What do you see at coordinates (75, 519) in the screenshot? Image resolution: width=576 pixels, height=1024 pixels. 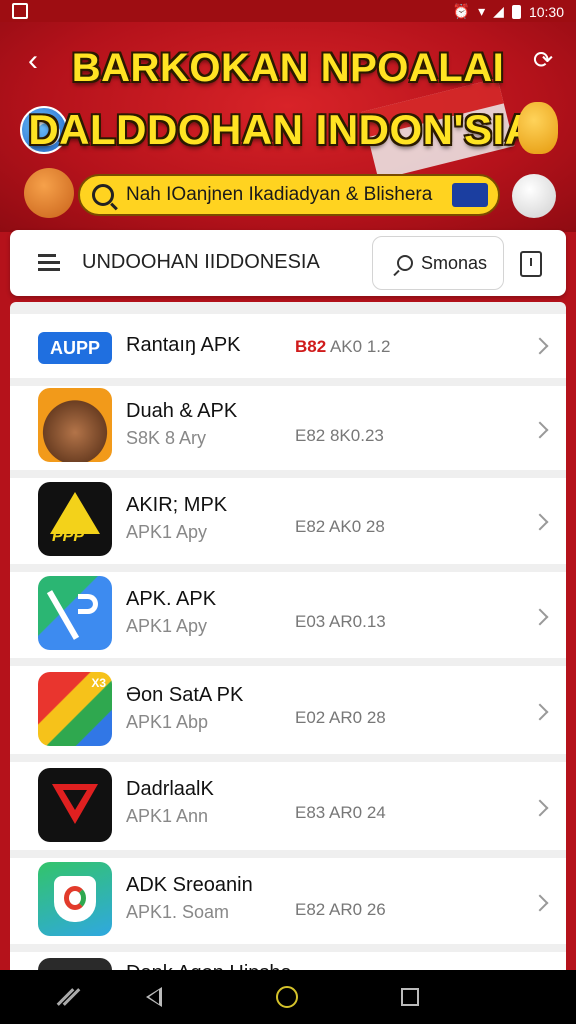 I see `triangle-a-icon: PPP` at bounding box center [75, 519].